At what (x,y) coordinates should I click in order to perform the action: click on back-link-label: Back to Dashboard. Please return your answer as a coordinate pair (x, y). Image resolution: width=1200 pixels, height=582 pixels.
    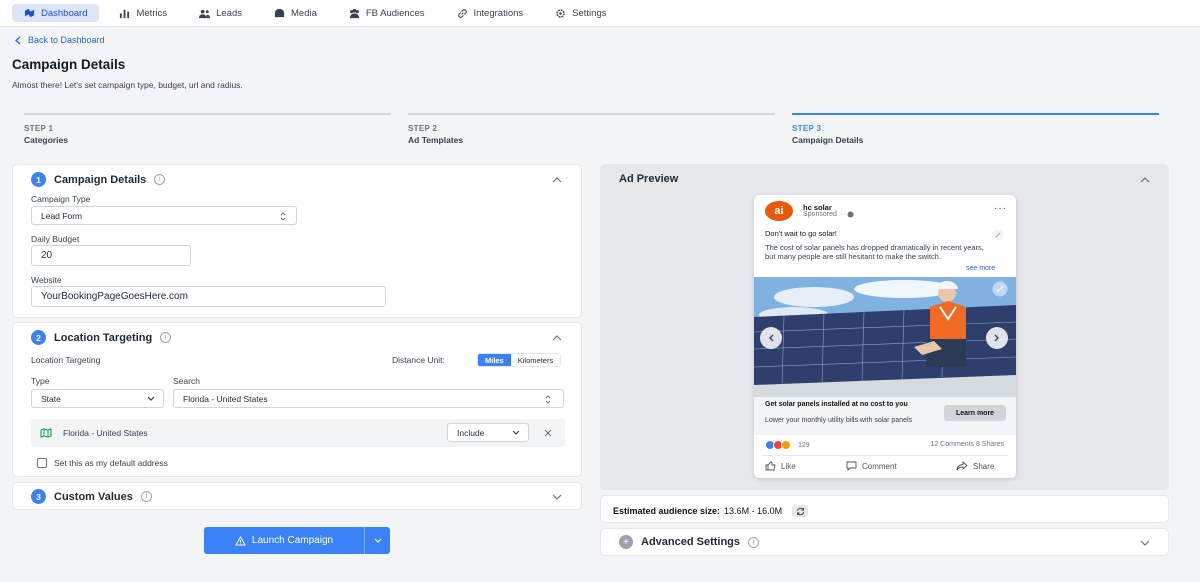
    Looking at the image, I should click on (66, 40).